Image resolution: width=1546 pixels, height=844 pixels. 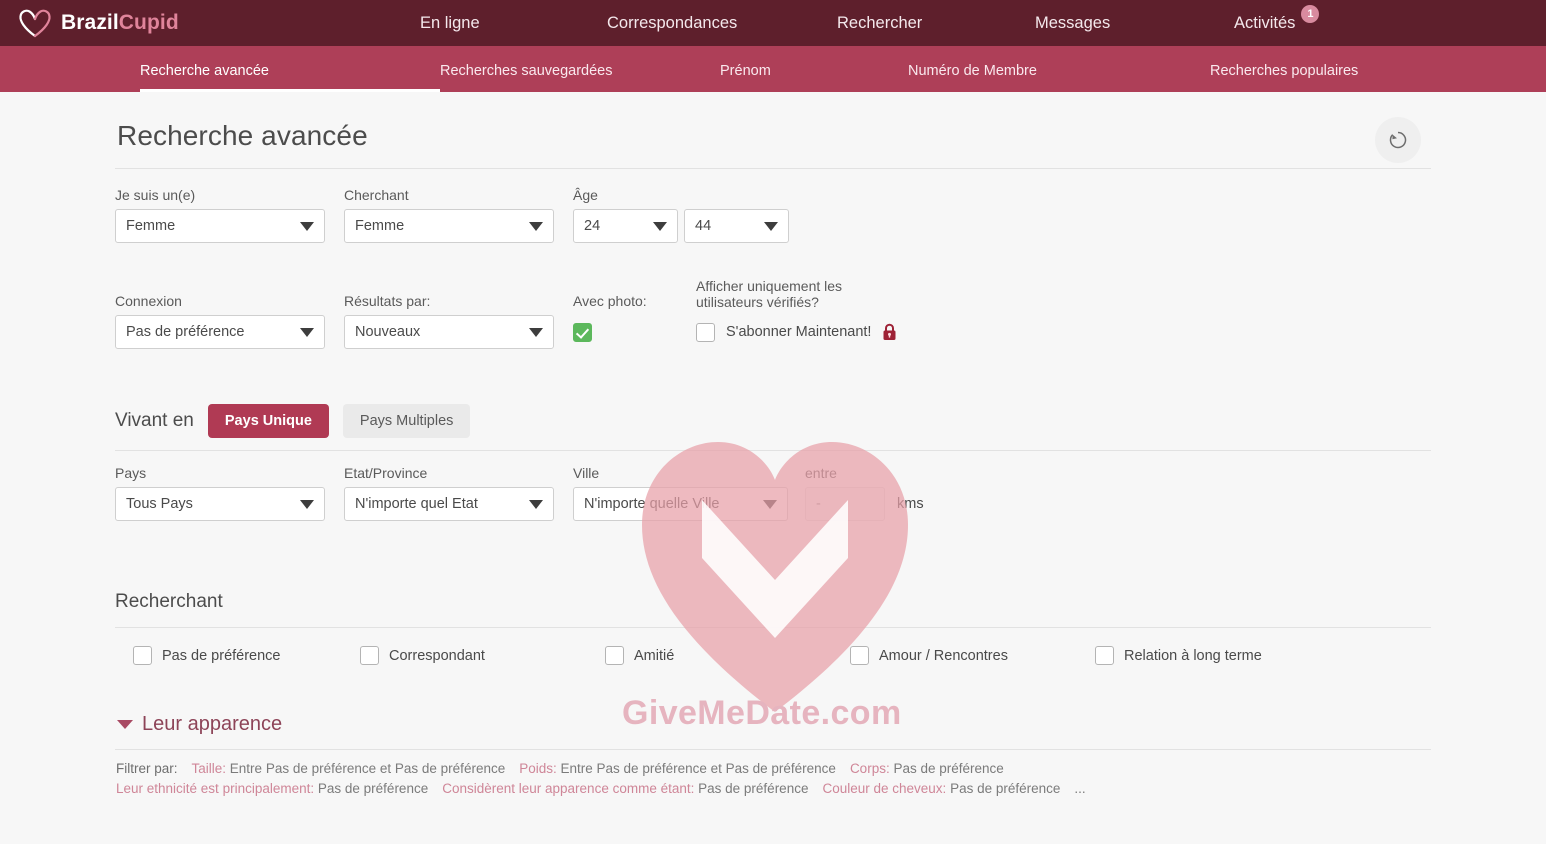 I want to click on option-label: Pas de préférence, so click(x=221, y=655).